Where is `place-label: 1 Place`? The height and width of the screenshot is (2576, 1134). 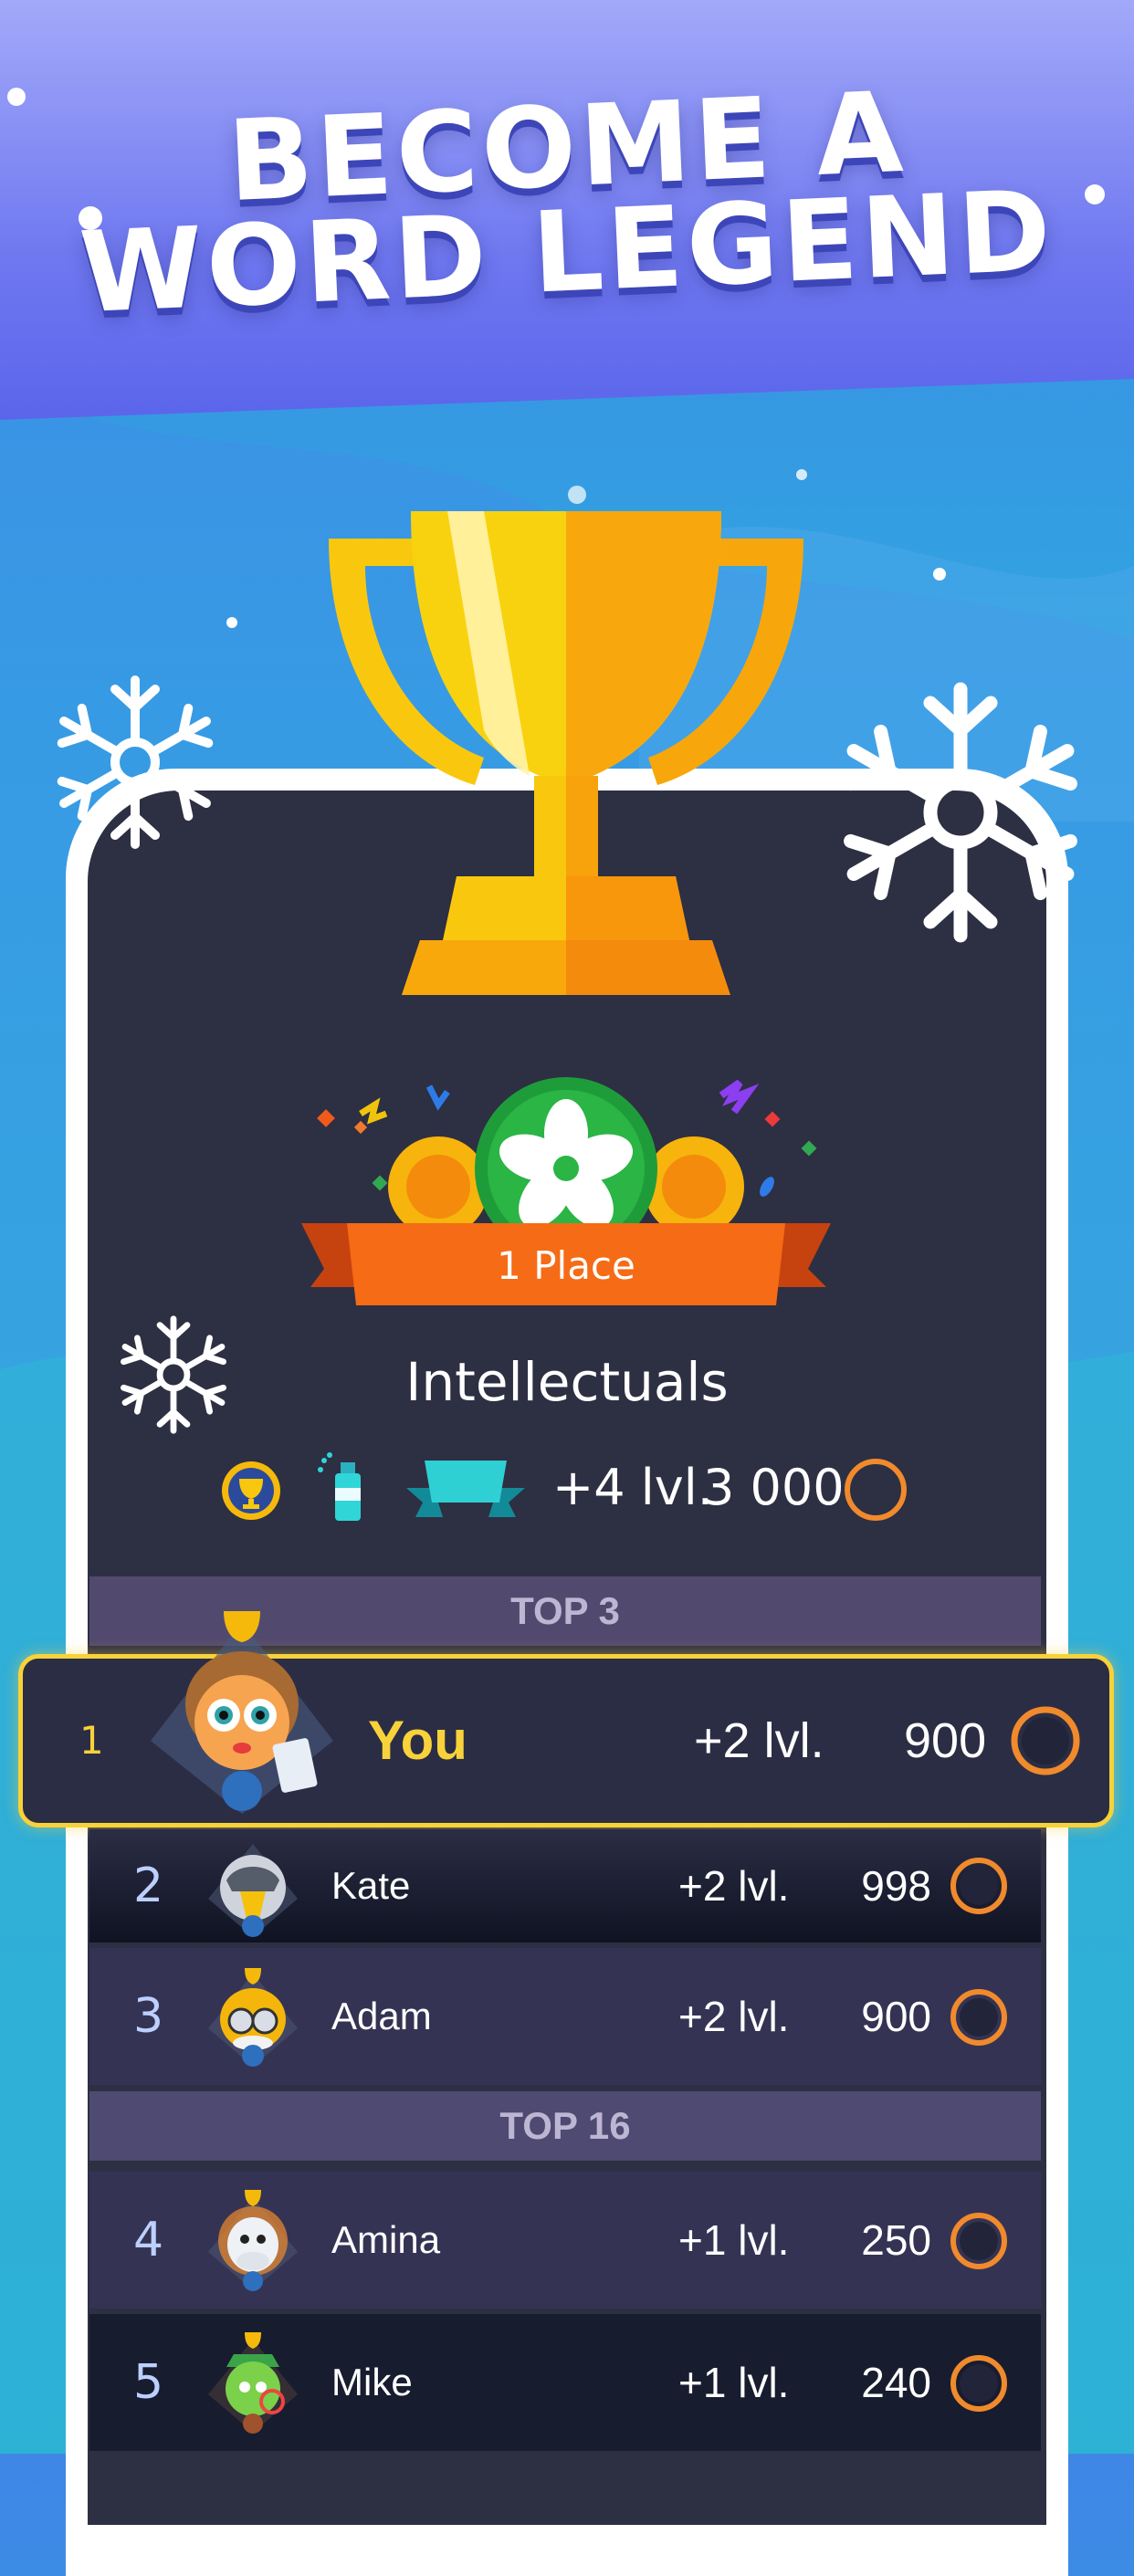 place-label: 1 Place is located at coordinates (566, 1265).